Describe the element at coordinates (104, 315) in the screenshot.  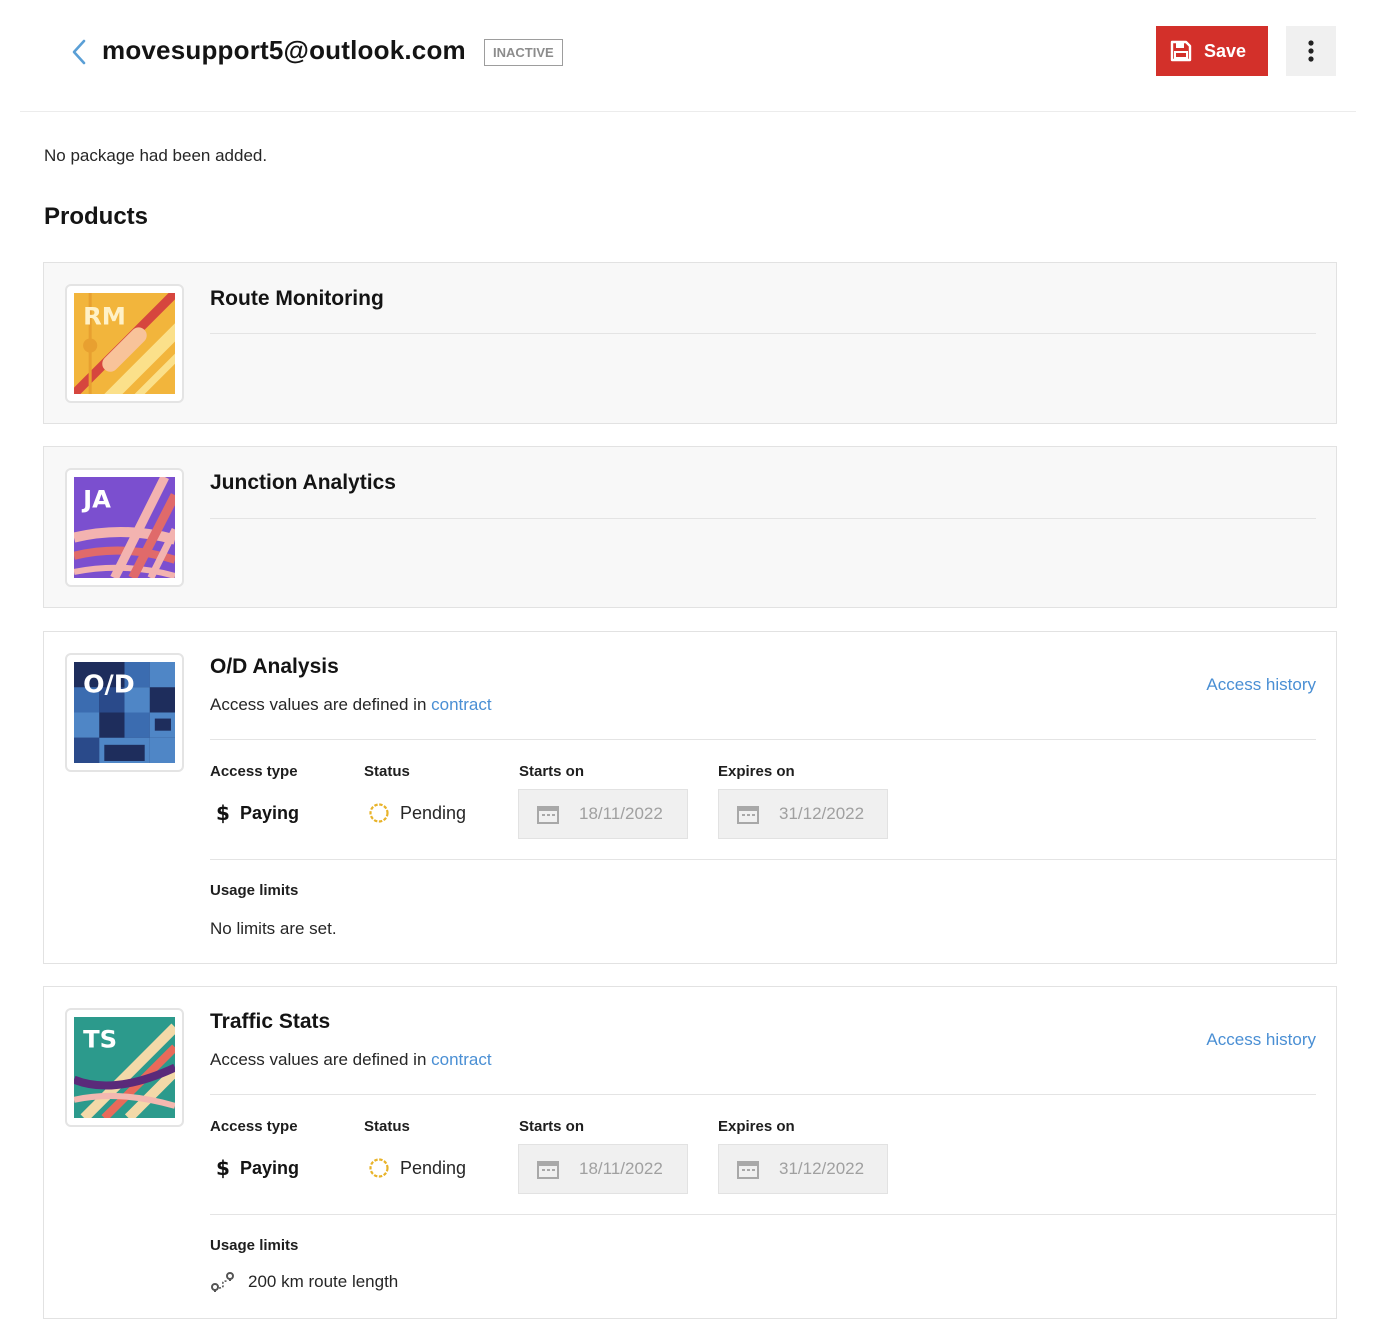
I see `logo-text: RM` at that location.